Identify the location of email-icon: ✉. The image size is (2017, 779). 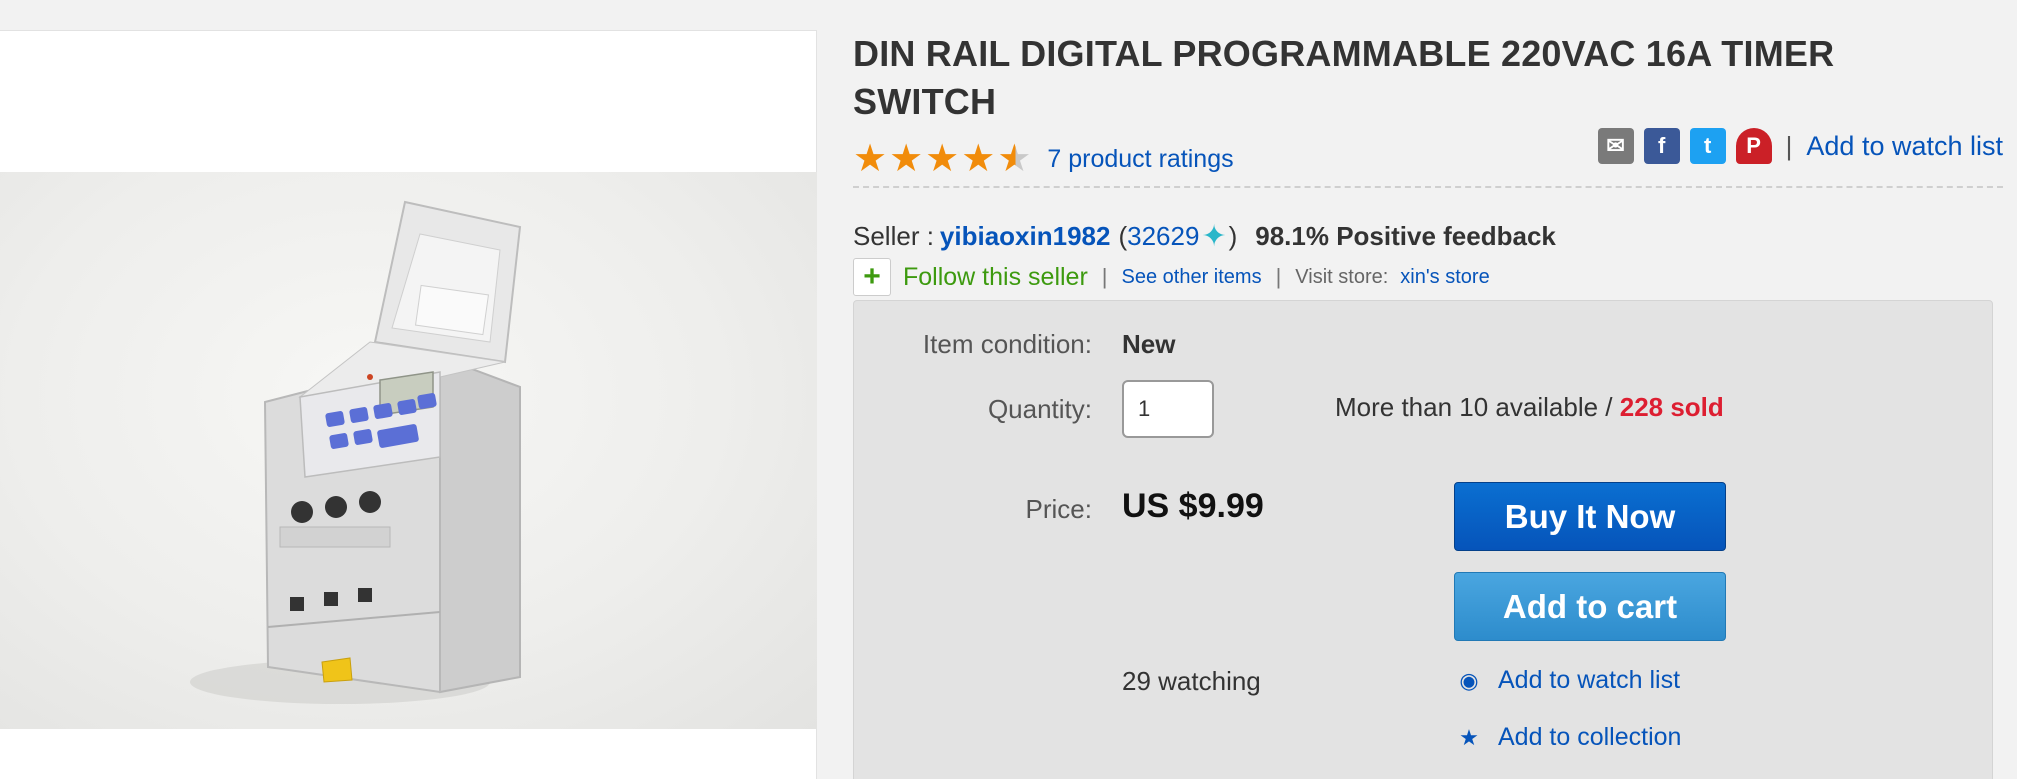
(1615, 146).